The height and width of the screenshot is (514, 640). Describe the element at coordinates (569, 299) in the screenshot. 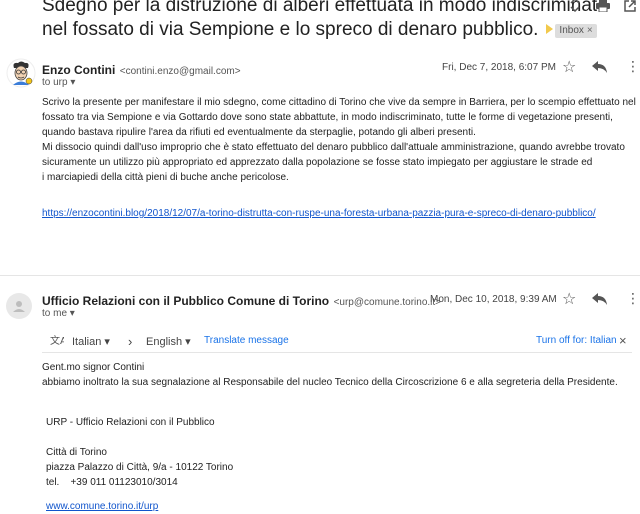

I see `star-icon-2: ☆` at that location.